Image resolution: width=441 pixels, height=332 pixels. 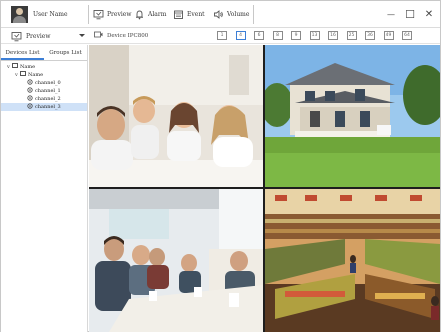 I want to click on view-toolbar: Preview Device IPC800 1 4 6 8 9 13 16 25 36 49 64, so click(x=220, y=36).